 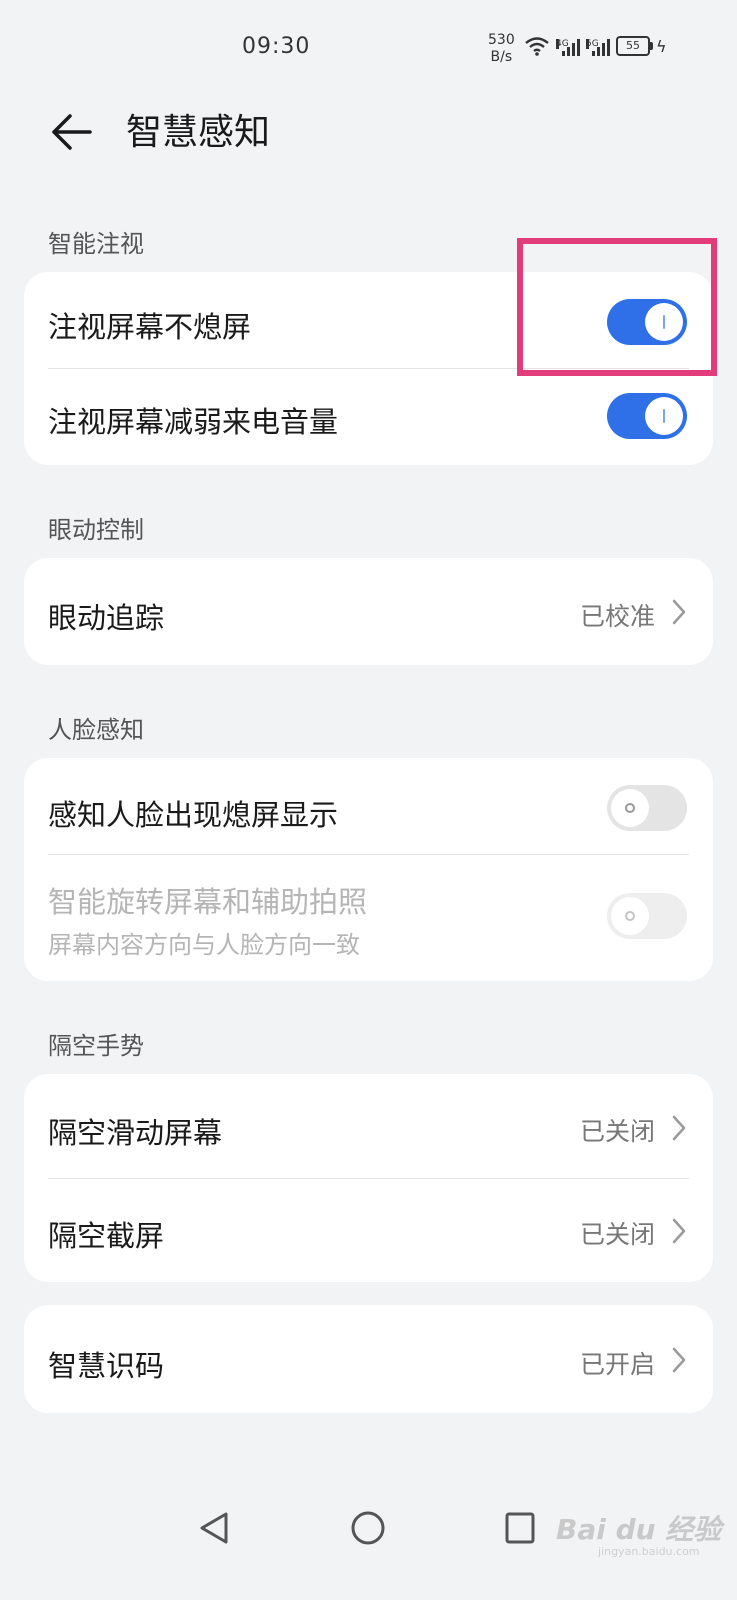 I want to click on status-icons: 4G 5G 55 ϟ, so click(x=595, y=46).